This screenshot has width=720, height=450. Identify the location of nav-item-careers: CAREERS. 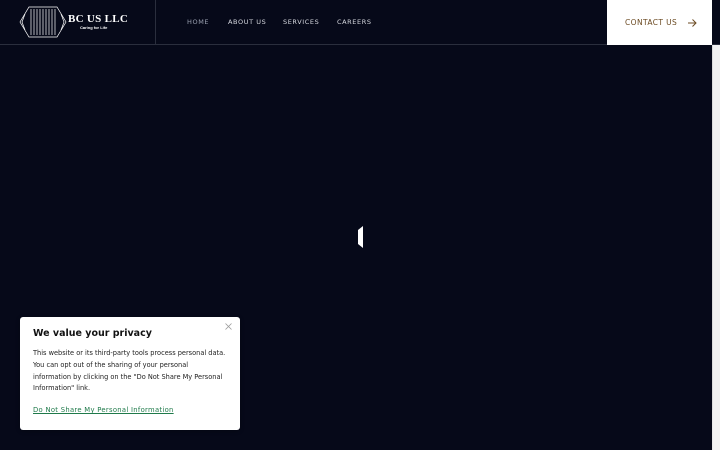
(354, 22).